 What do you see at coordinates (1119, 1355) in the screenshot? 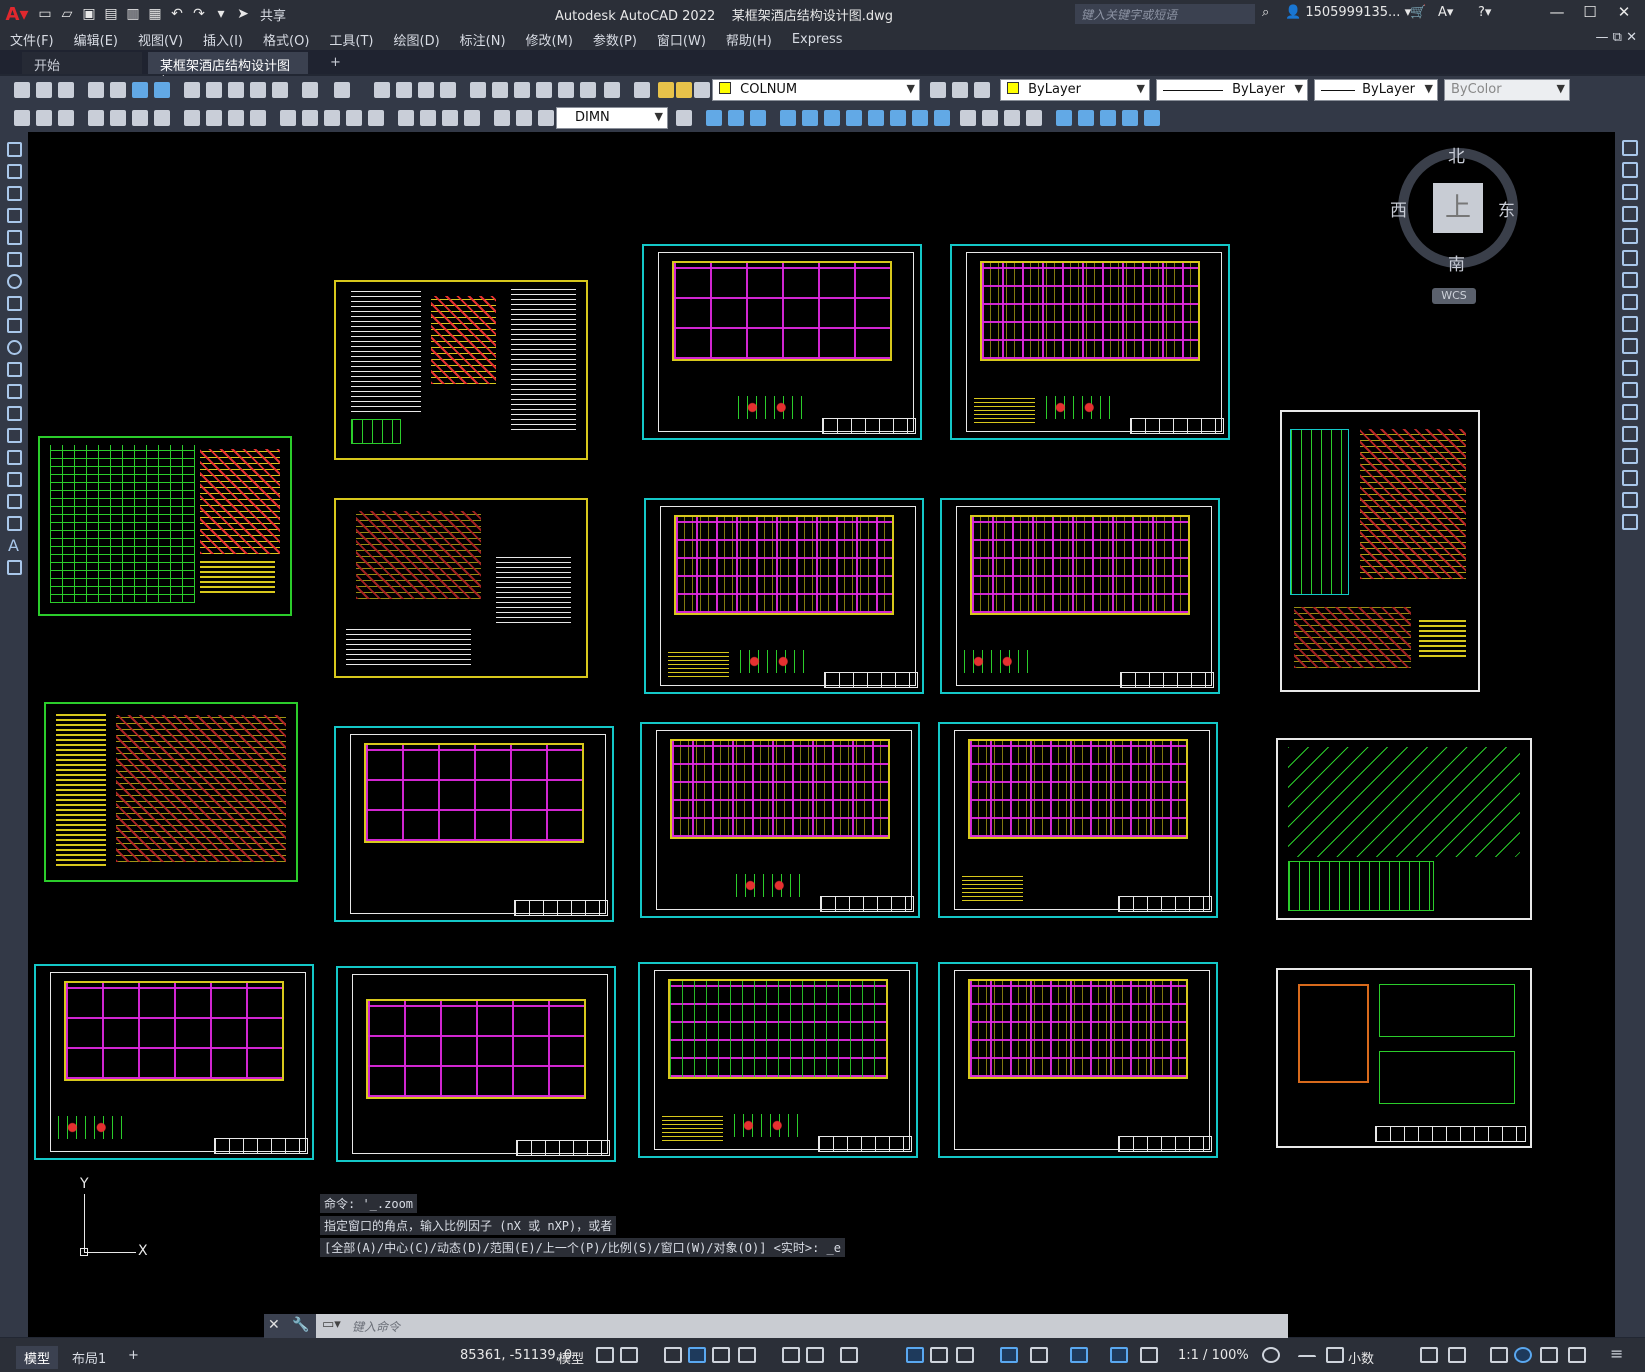
I see `annotation-visibility-icon` at bounding box center [1119, 1355].